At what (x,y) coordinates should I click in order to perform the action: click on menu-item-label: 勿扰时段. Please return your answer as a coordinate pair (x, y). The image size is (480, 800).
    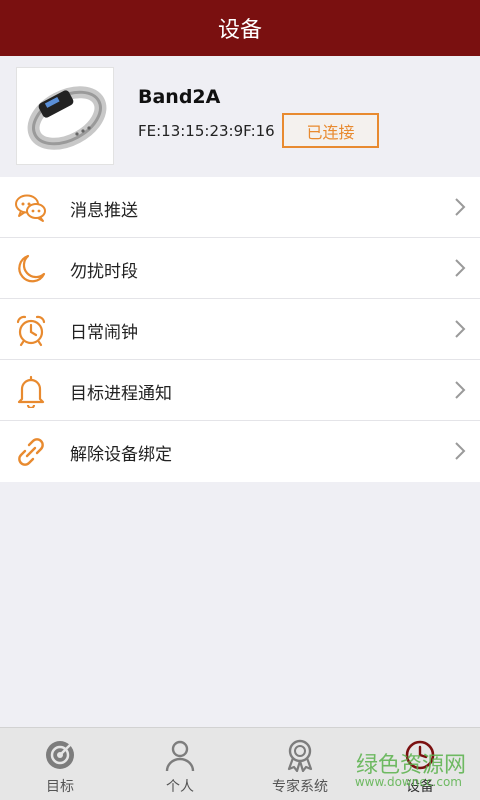
    Looking at the image, I should click on (104, 272).